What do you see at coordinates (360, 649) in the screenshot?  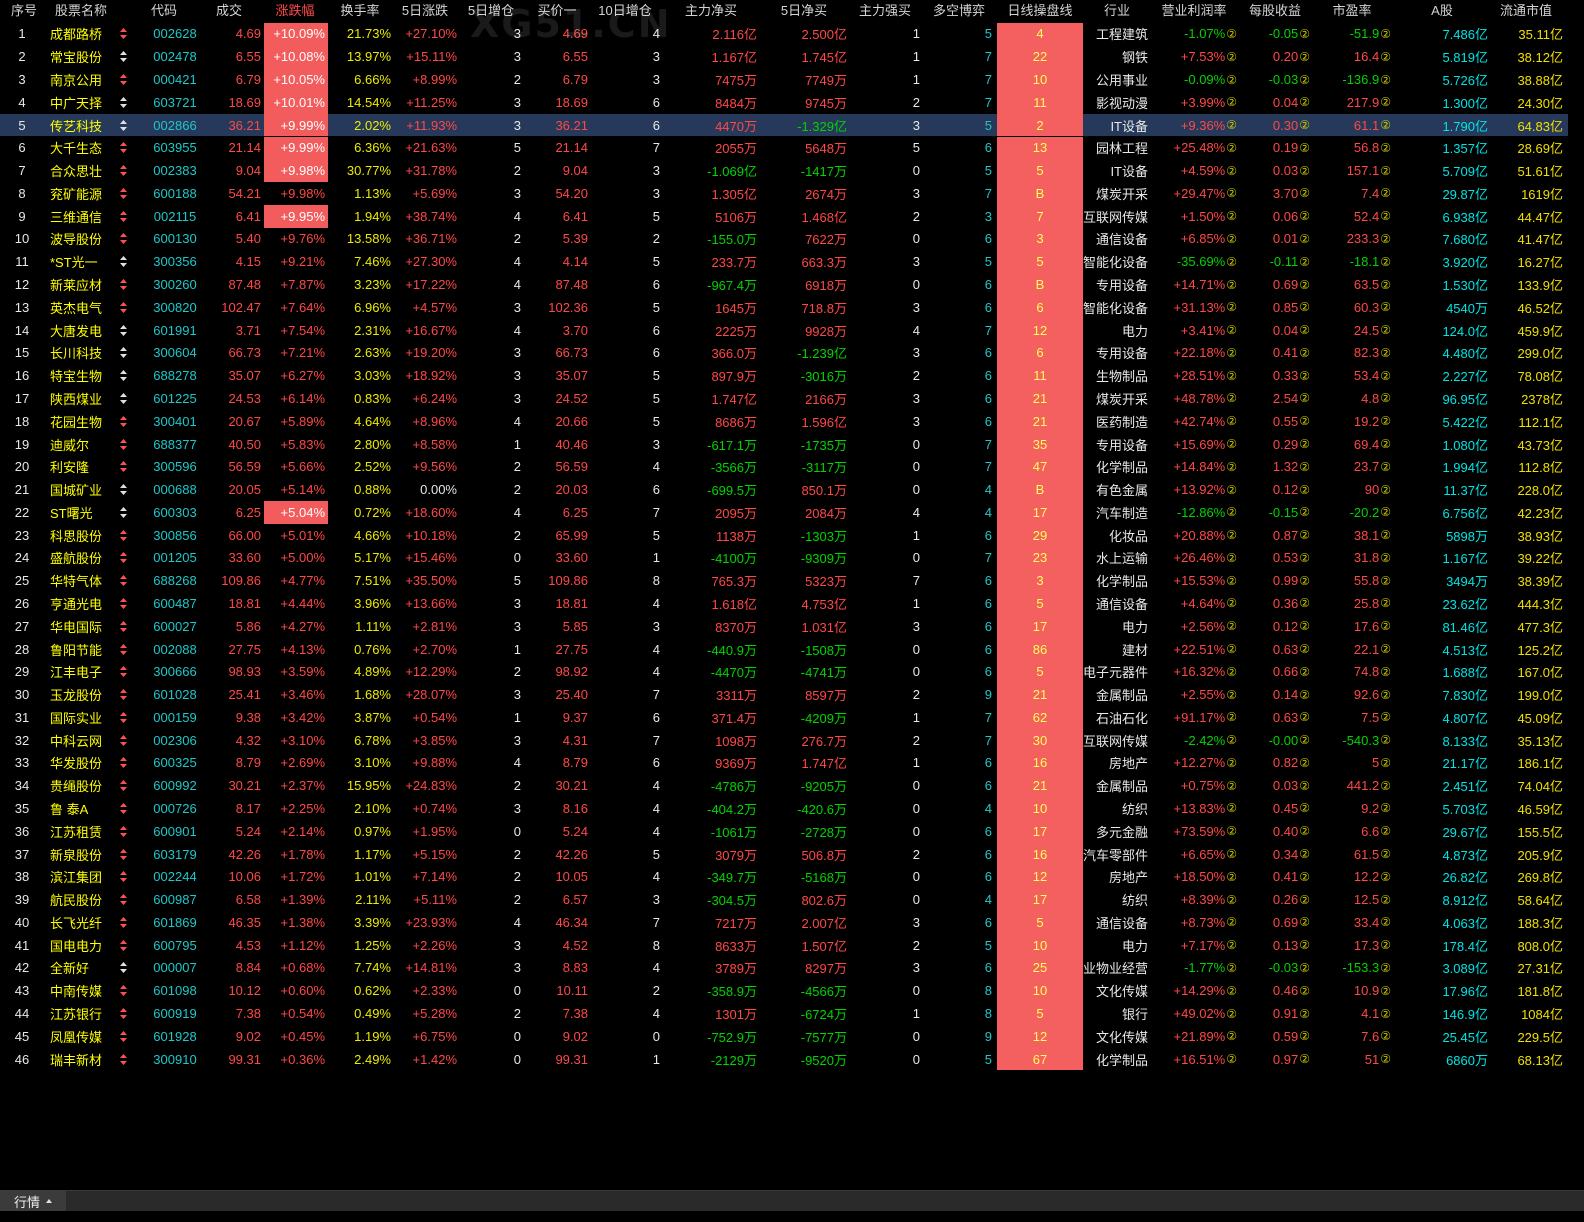 I see `cell-turn: 0.76%` at bounding box center [360, 649].